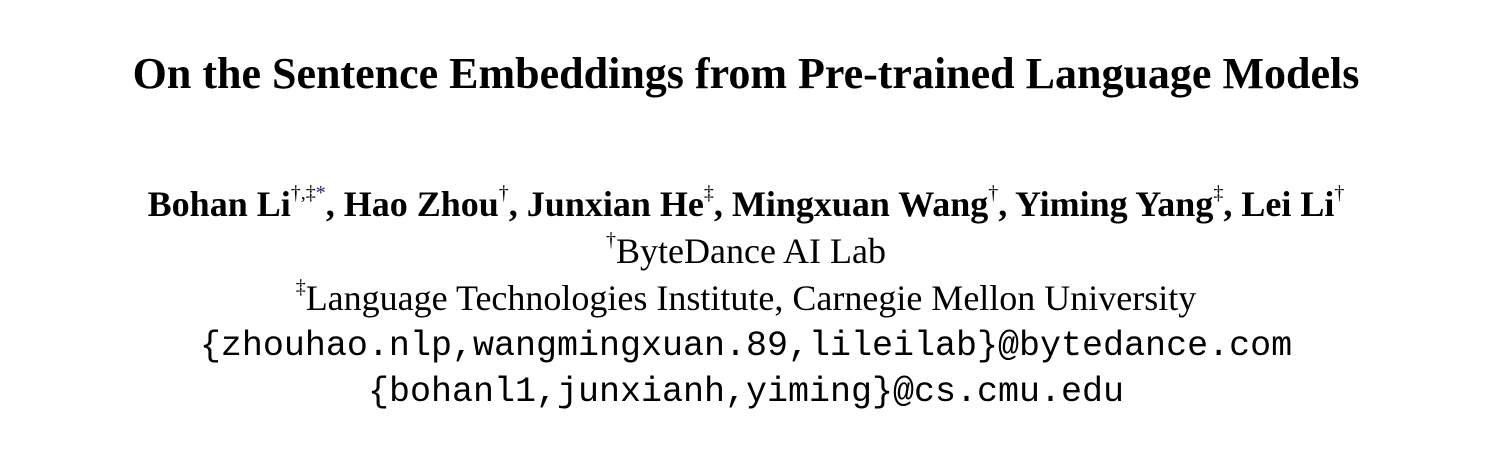 Image resolution: width=1492 pixels, height=458 pixels. I want to click on affiliation-mark: †, so click(611, 240).